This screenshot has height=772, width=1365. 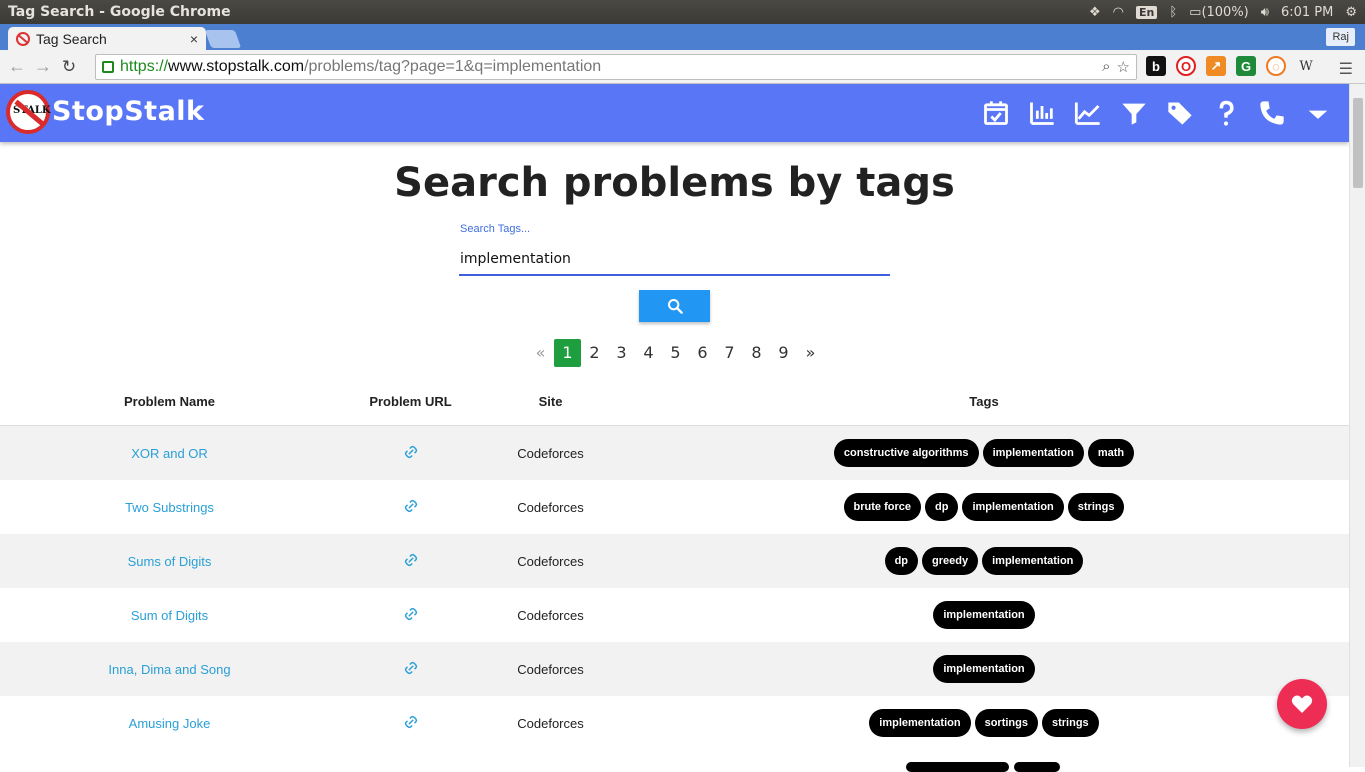 What do you see at coordinates (169, 669) in the screenshot?
I see `problem-name-link: Inna, Dima and Song` at bounding box center [169, 669].